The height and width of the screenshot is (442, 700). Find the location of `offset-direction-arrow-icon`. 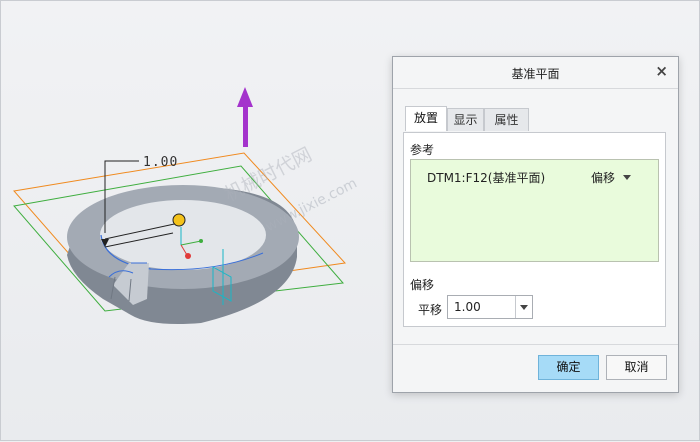

offset-direction-arrow-icon is located at coordinates (245, 117).